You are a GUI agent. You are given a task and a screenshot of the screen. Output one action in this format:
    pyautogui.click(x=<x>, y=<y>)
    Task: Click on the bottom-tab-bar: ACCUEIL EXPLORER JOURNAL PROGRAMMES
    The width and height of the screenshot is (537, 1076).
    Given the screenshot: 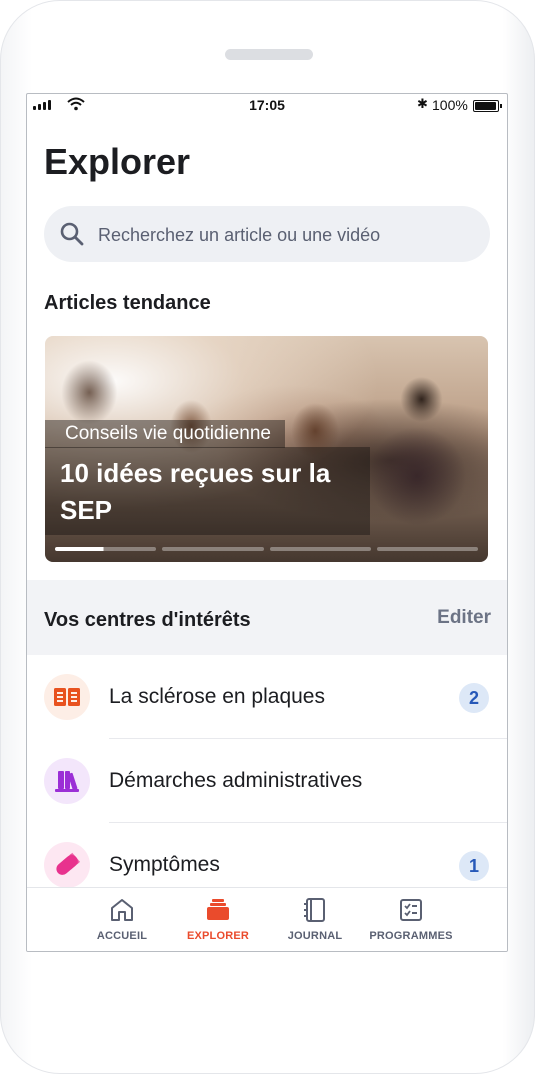 What is the action you would take?
    pyautogui.click(x=267, y=919)
    